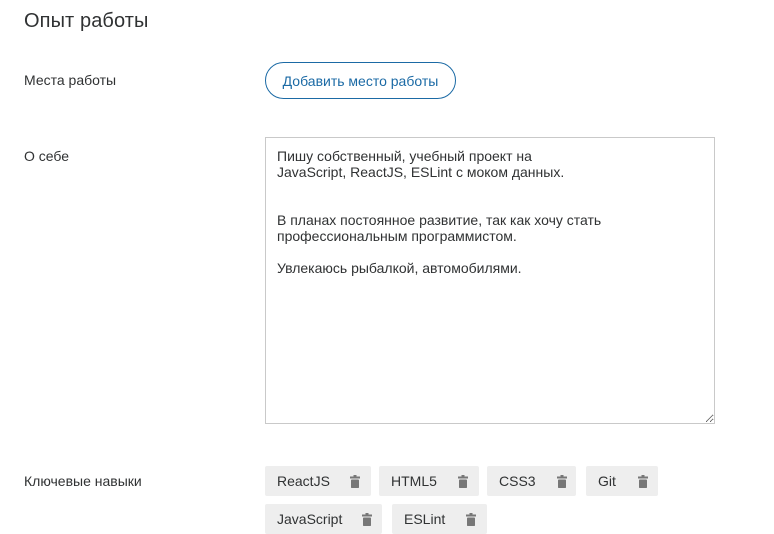  What do you see at coordinates (414, 481) in the screenshot?
I see `skill-label: HTML5` at bounding box center [414, 481].